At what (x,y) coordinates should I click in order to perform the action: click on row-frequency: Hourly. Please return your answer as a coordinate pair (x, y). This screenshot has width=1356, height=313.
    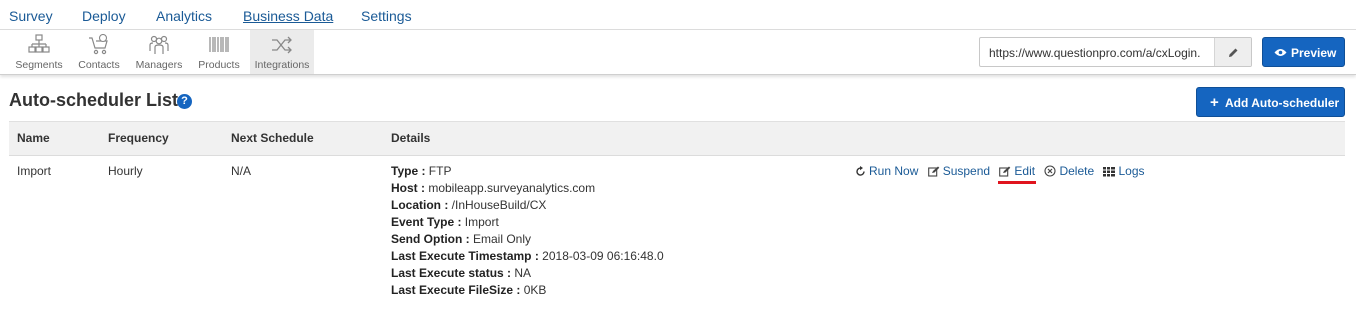
    Looking at the image, I should click on (125, 171).